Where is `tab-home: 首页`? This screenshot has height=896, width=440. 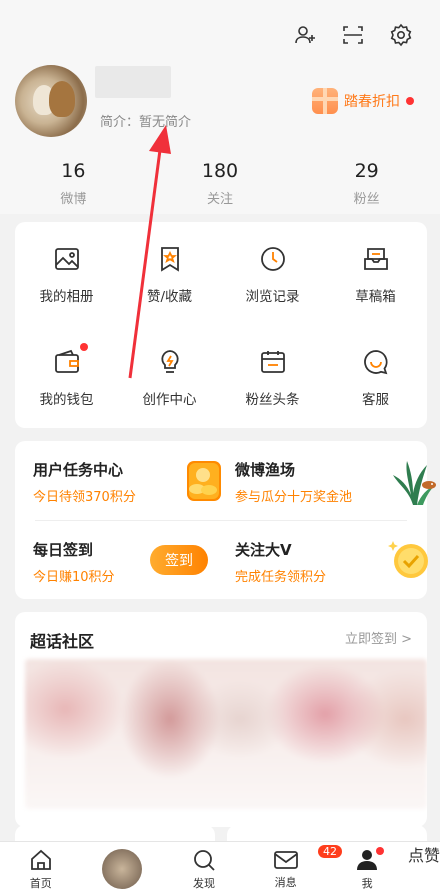
tab-home: 首页 is located at coordinates (41, 869).